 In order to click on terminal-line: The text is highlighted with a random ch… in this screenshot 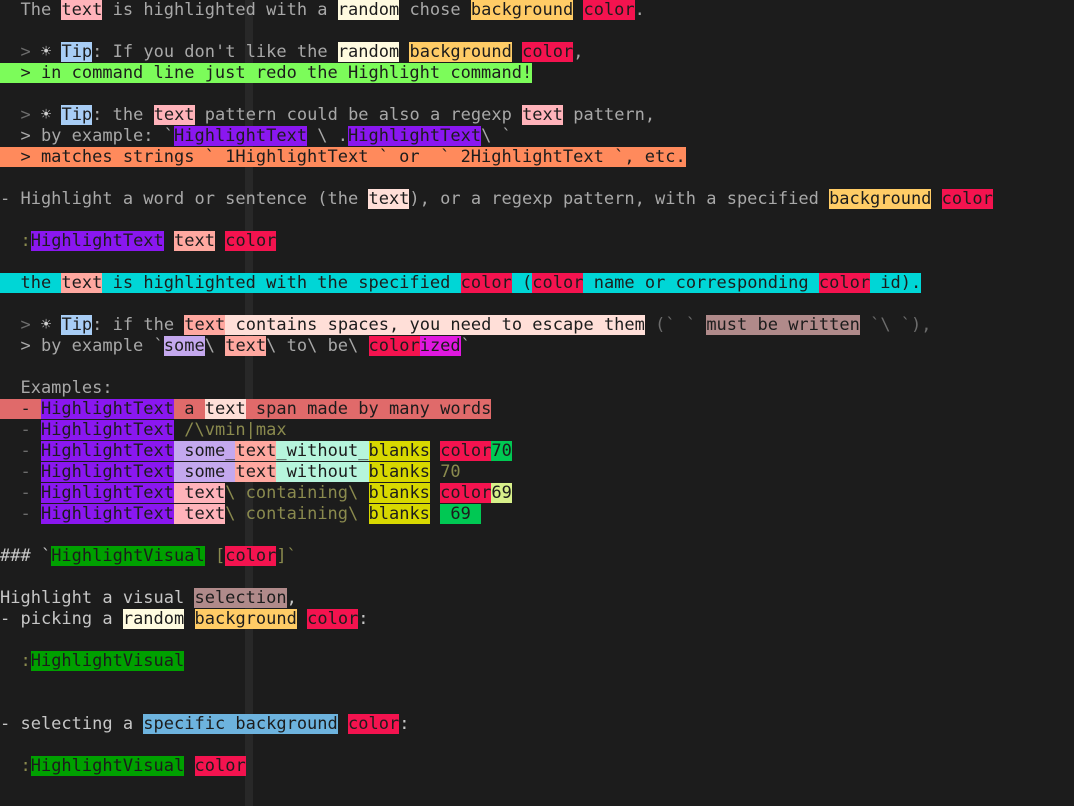, I will do `click(537, 10)`.